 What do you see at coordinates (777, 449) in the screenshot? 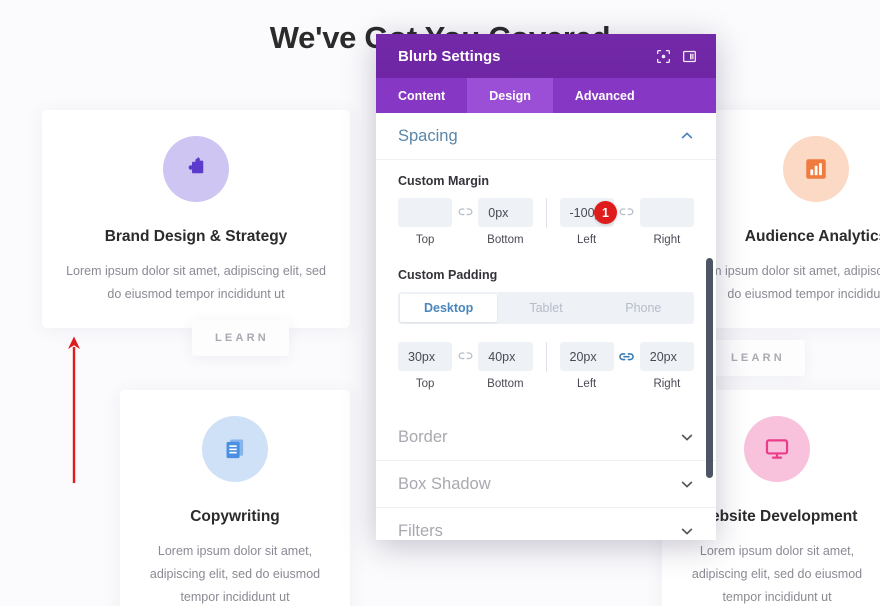
I see `monitor-icon` at bounding box center [777, 449].